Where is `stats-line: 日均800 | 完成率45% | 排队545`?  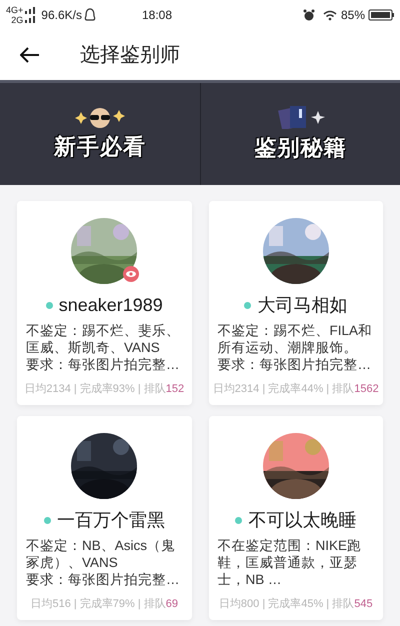
stats-line: 日均800 | 完成率45% | 排队545 is located at coordinates (295, 604).